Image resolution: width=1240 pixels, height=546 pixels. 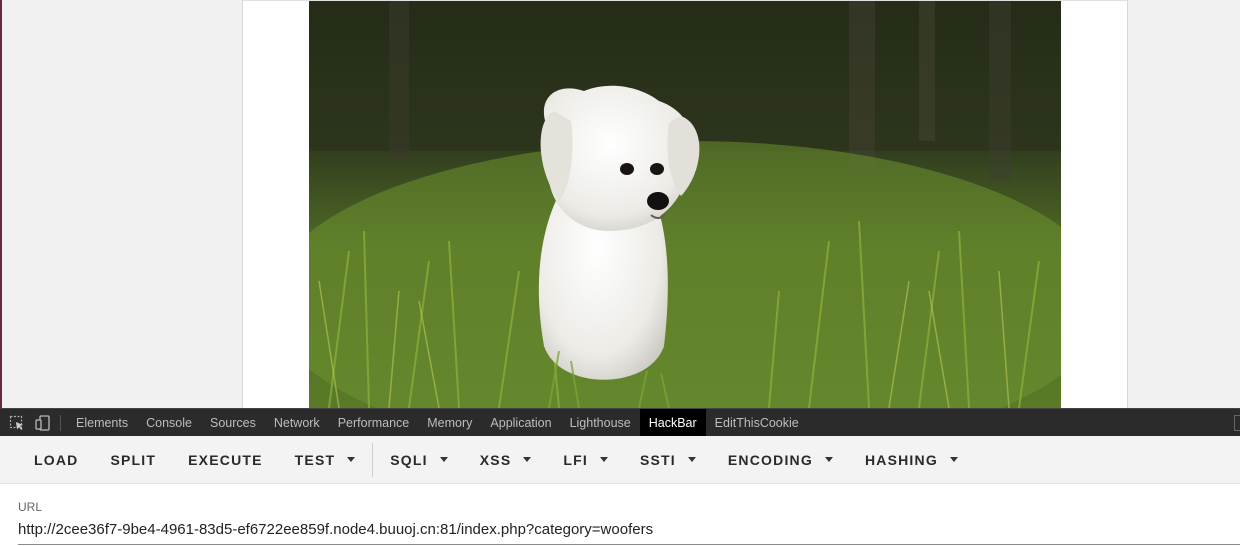 I want to click on split-button: SPLIT, so click(x=133, y=460).